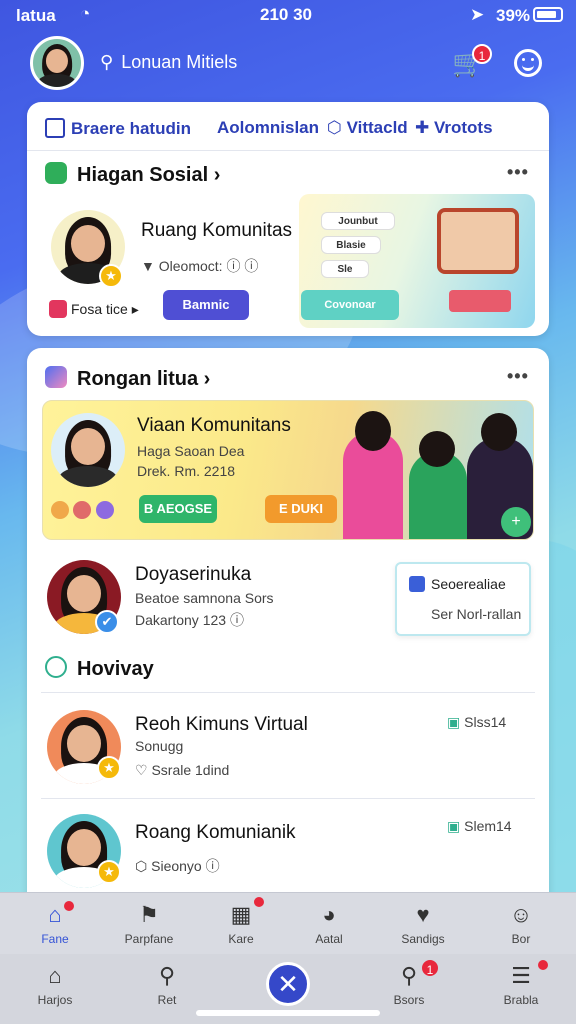 The width and height of the screenshot is (576, 1024). Describe the element at coordinates (478, 241) in the screenshot. I see `video-frame-illustration` at that location.